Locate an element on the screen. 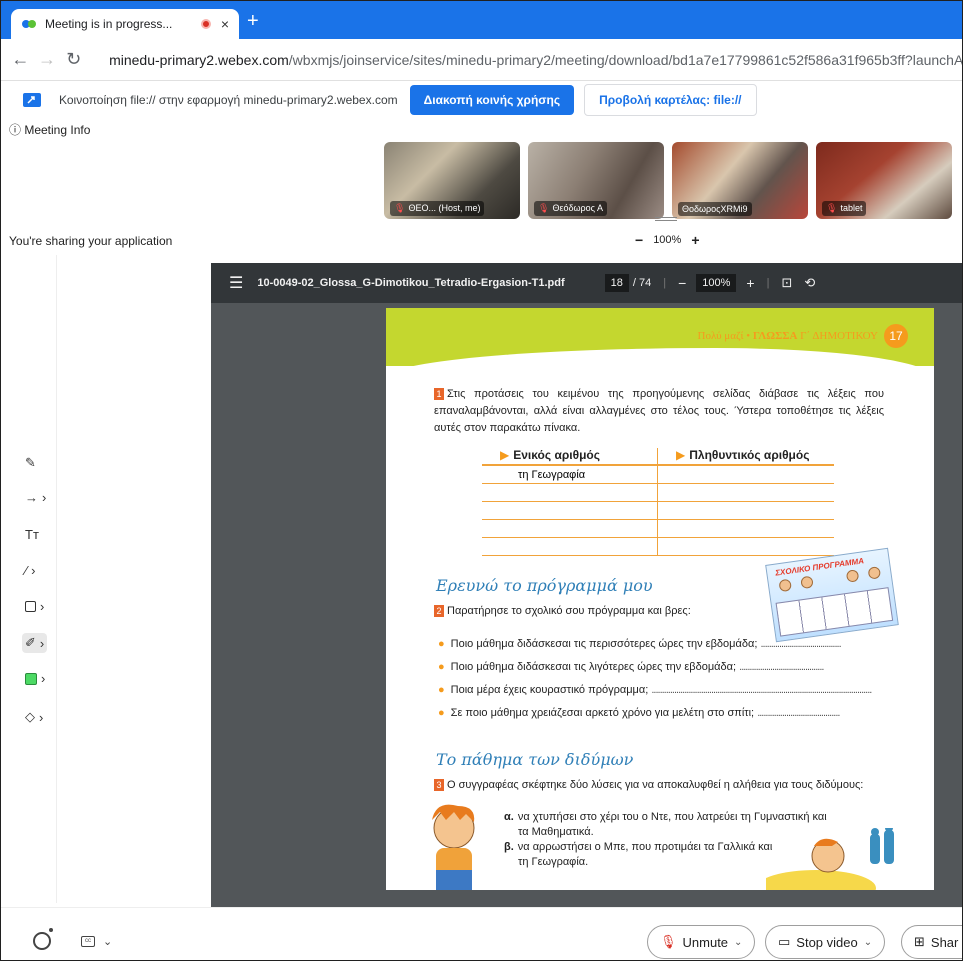 The image size is (963, 961). participant-name: tablet is located at coordinates (851, 208).